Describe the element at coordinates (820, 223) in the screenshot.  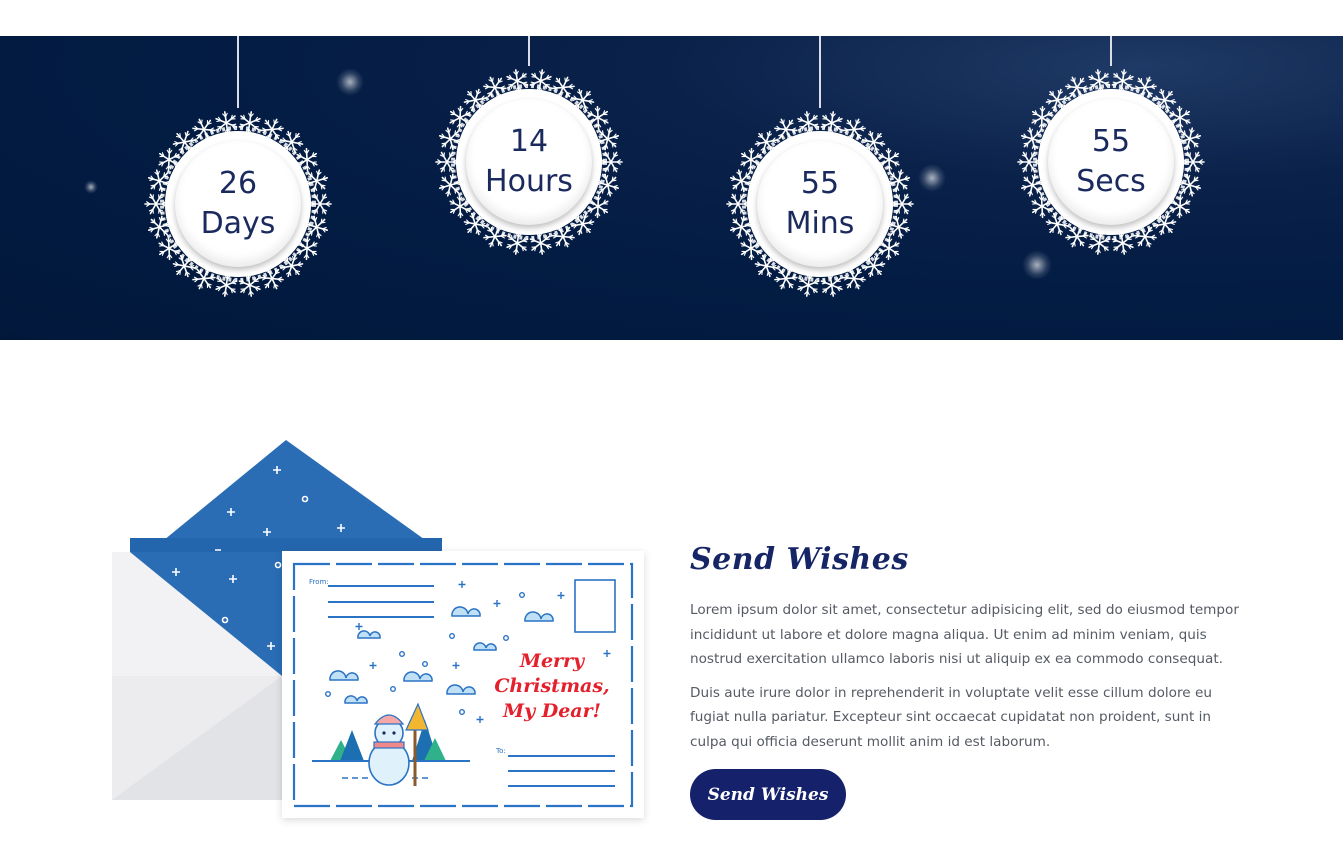
I see `countdown-unit: Mins` at that location.